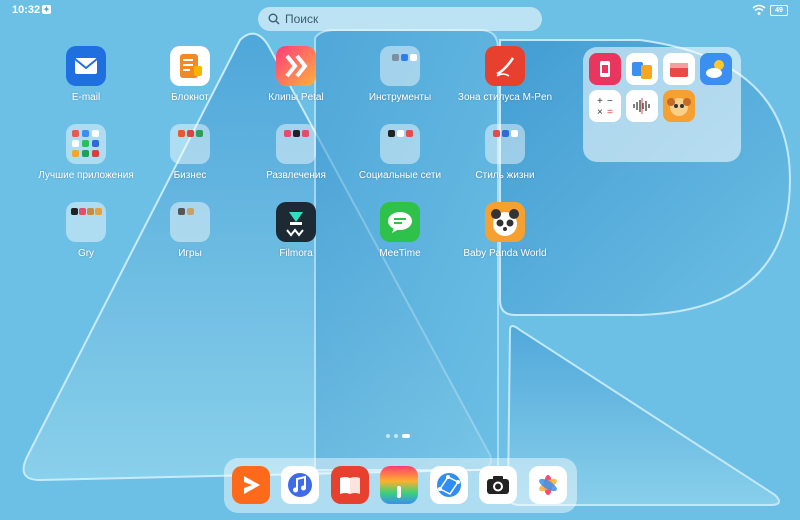 This screenshot has height=520, width=800. What do you see at coordinates (449, 485) in the screenshot?
I see `browser-icon` at bounding box center [449, 485].